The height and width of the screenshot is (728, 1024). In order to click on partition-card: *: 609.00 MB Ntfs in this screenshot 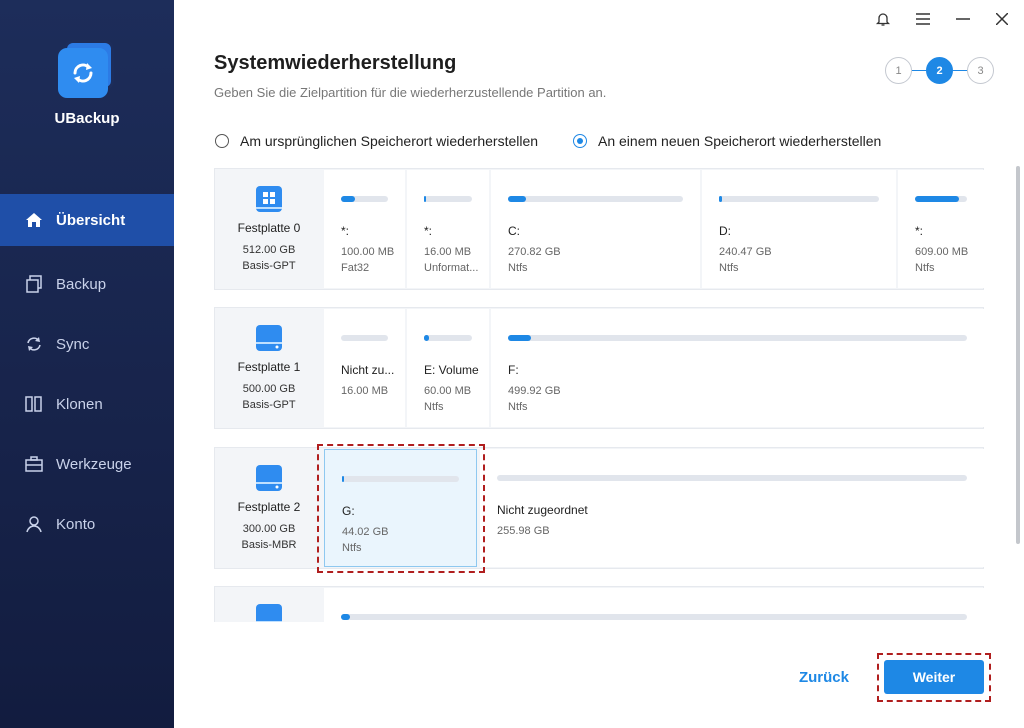, I will do `click(941, 229)`.